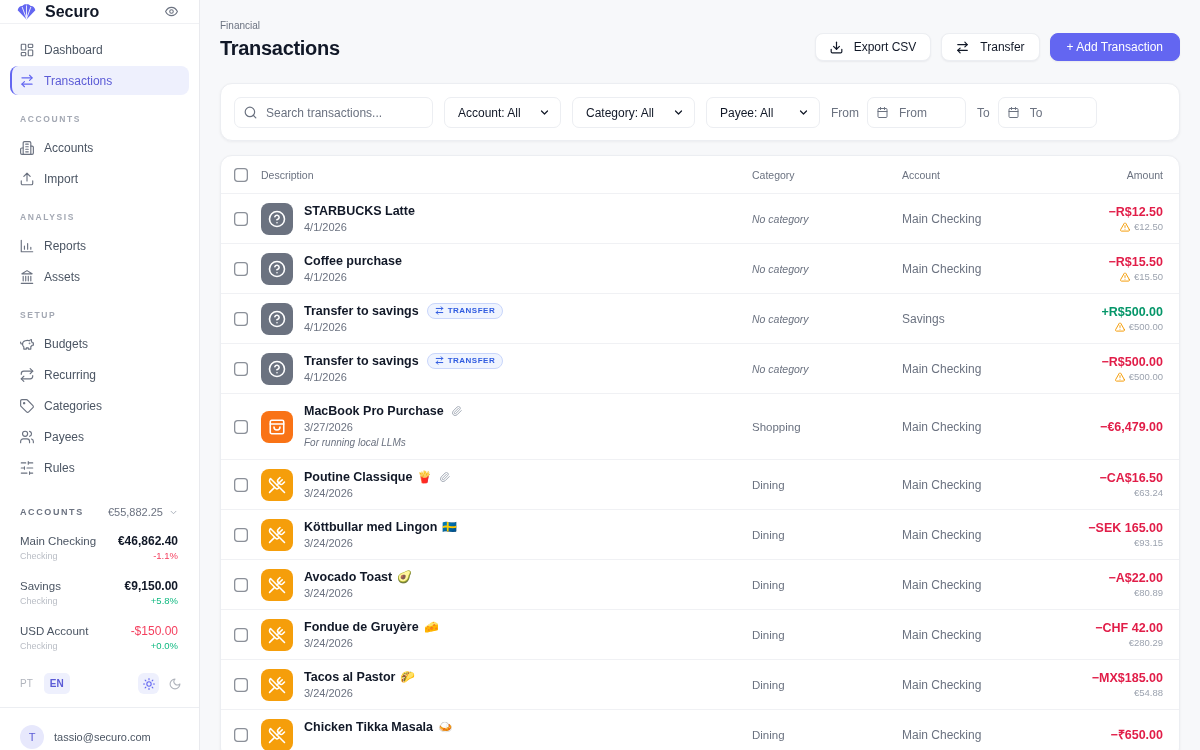 Image resolution: width=1200 pixels, height=750 pixels. Describe the element at coordinates (27, 245) in the screenshot. I see `bar-chart-icon` at that location.